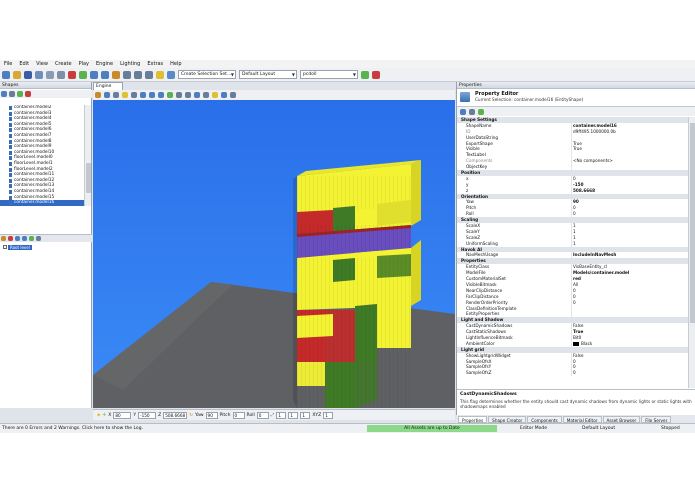 The width and height of the screenshot is (695, 494). I want to click on selection-set-dropdown: Create Selection Set... ▼, so click(207, 74).